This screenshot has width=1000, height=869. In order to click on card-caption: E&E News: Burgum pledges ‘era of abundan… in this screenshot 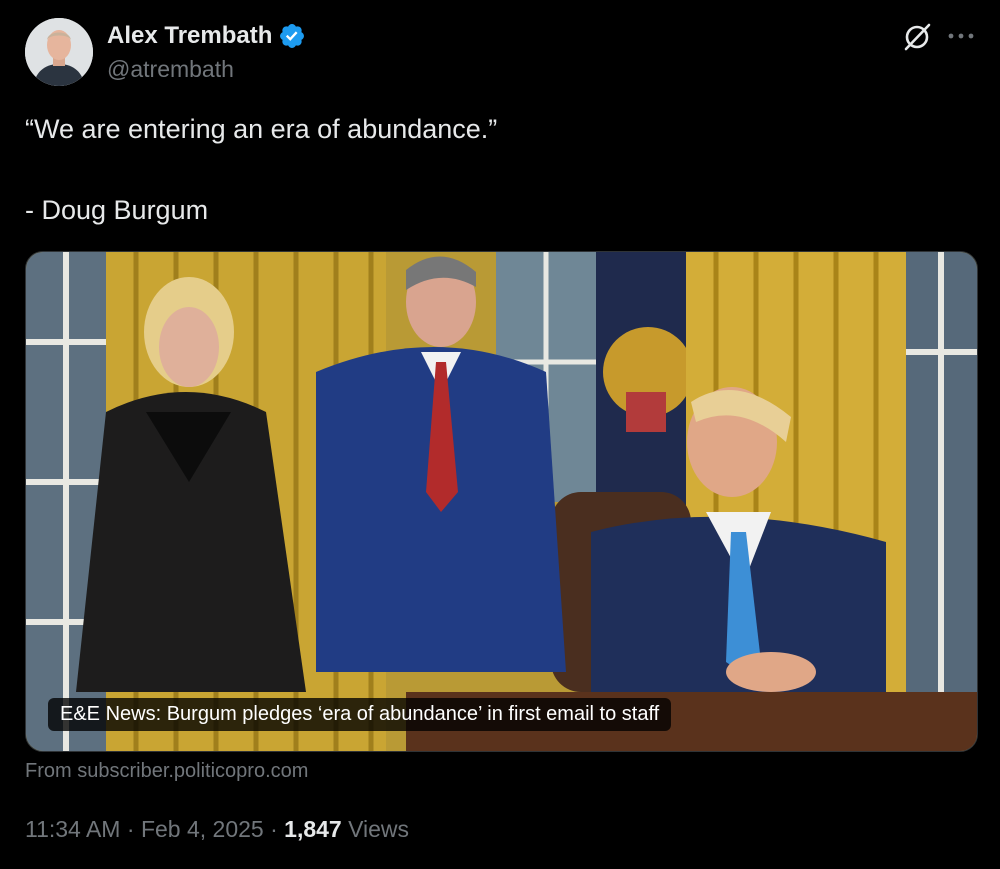, I will do `click(360, 714)`.